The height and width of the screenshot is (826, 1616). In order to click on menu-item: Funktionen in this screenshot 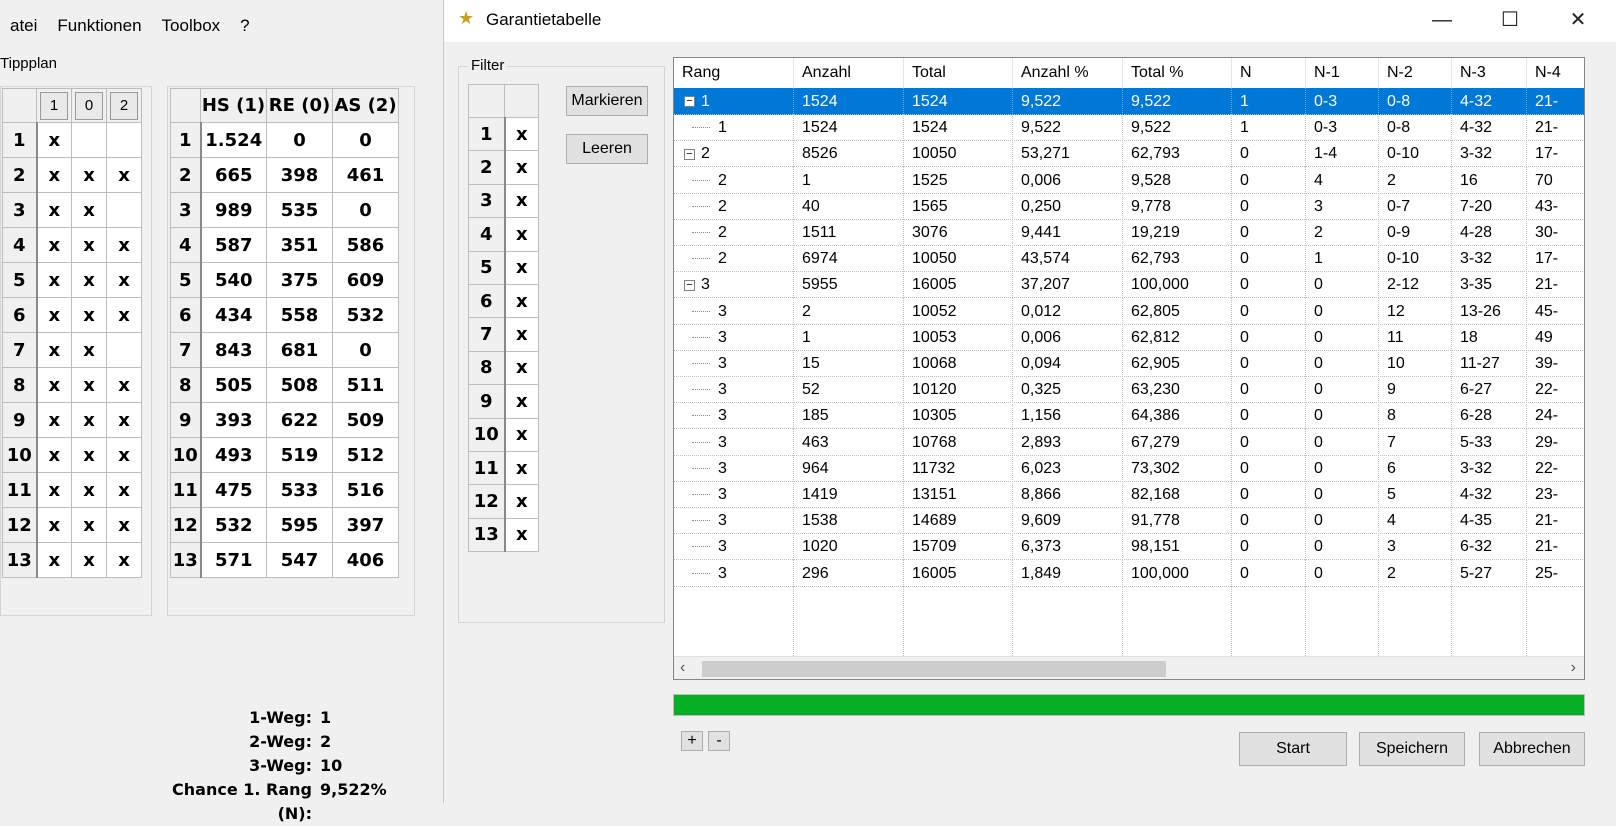, I will do `click(99, 26)`.